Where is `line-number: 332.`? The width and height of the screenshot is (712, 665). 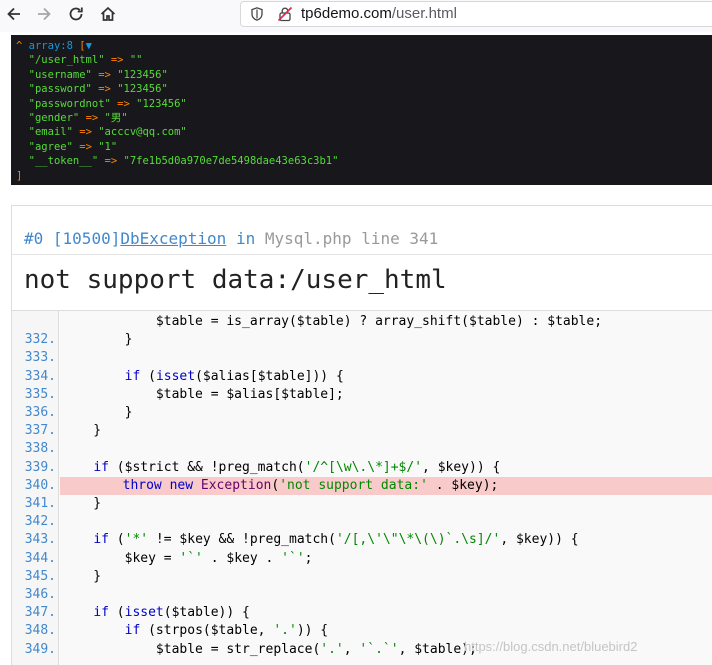
line-number: 332. is located at coordinates (40, 340).